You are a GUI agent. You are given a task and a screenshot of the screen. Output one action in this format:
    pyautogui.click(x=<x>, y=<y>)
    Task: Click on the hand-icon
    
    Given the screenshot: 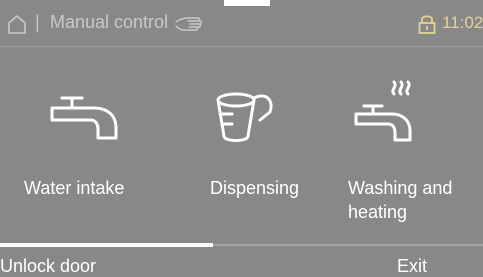 What is the action you would take?
    pyautogui.click(x=189, y=24)
    